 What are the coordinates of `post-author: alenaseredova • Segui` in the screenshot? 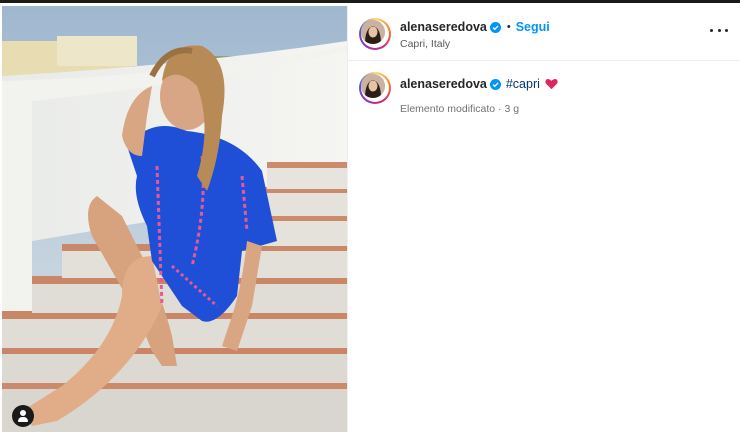 It's located at (475, 27).